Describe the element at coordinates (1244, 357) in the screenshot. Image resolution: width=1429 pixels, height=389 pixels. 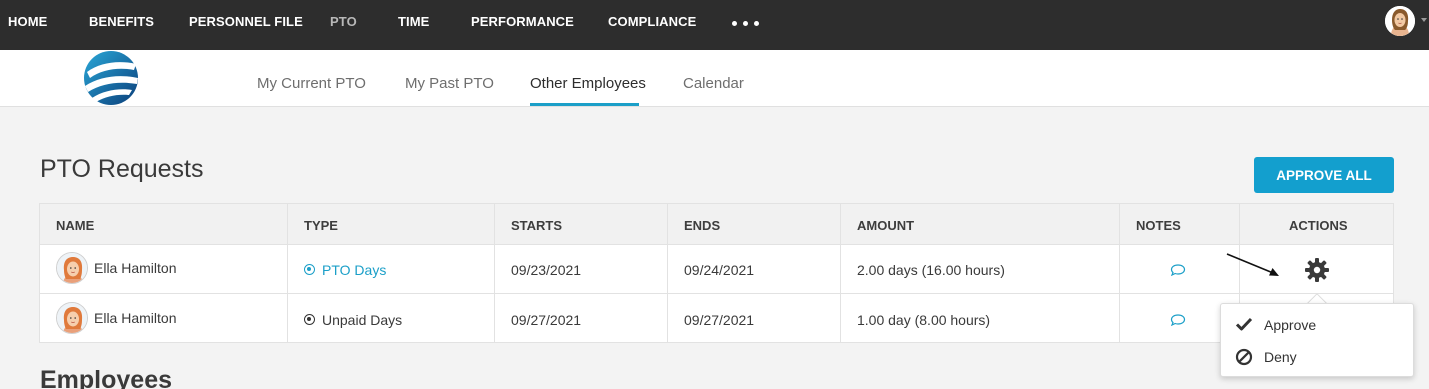
I see `block-icon` at that location.